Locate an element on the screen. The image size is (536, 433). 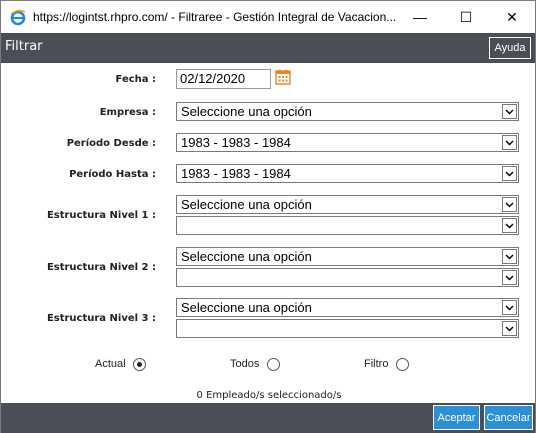
nivel3-sub-select is located at coordinates (347, 328).